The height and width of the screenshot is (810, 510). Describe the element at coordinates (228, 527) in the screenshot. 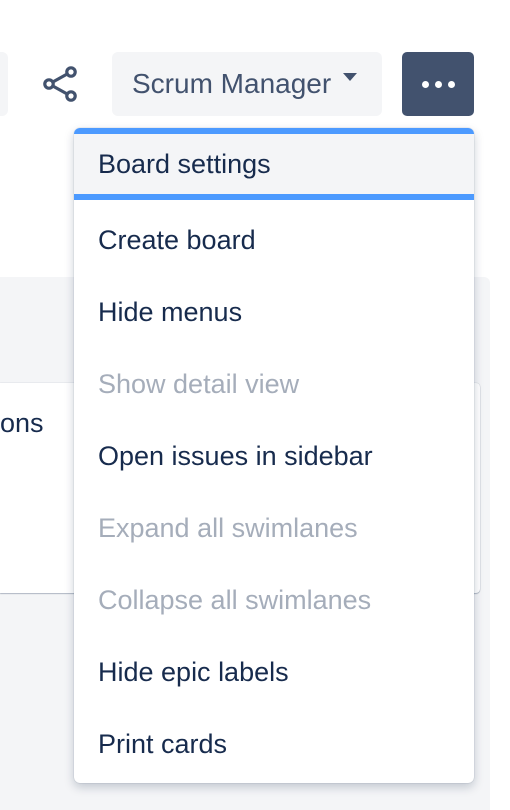

I see `menu-item-expand-all-swimlanes: Expand all swimlanes` at that location.